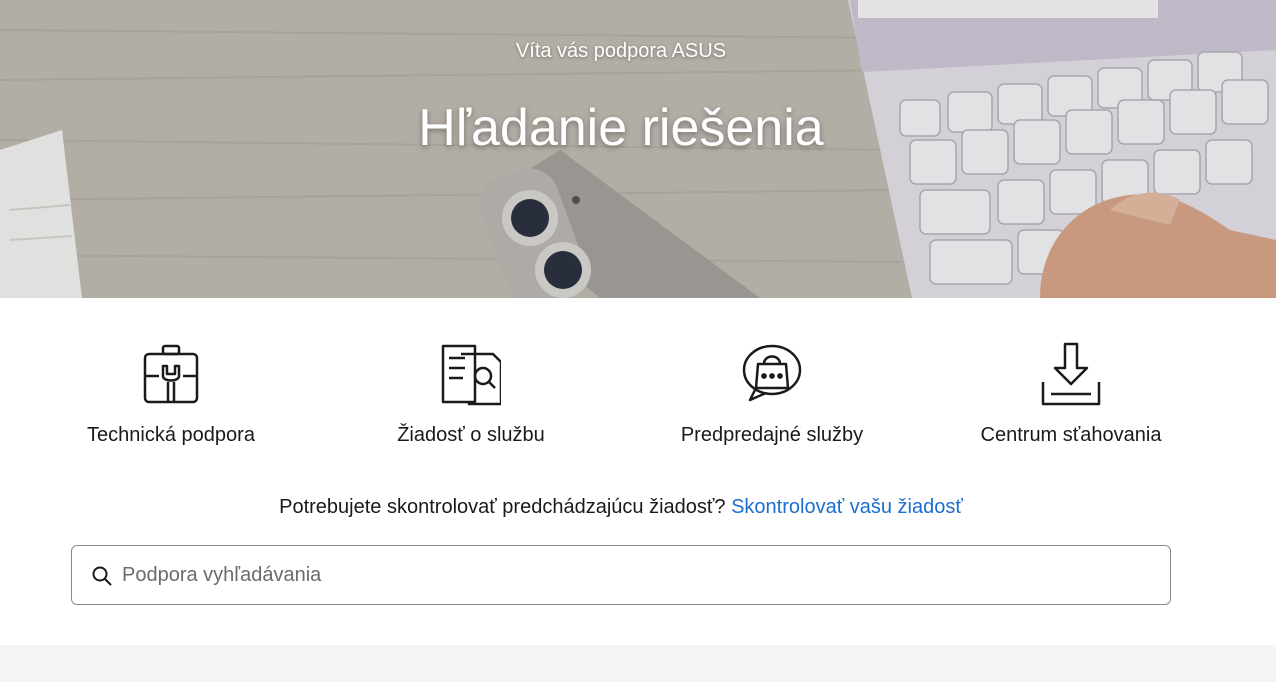 This screenshot has height=682, width=1276. I want to click on category-download-center: Centrum sťahovania, so click(1071, 400).